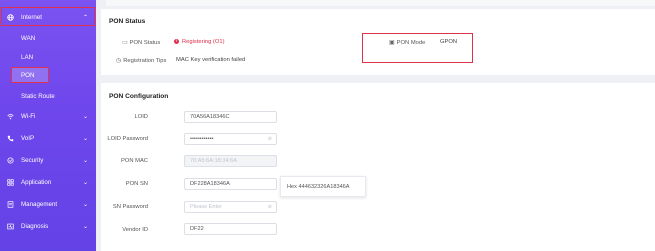 This screenshot has height=251, width=655. Describe the element at coordinates (199, 41) in the screenshot. I see `pon-status-value: Registering (O1)` at that location.